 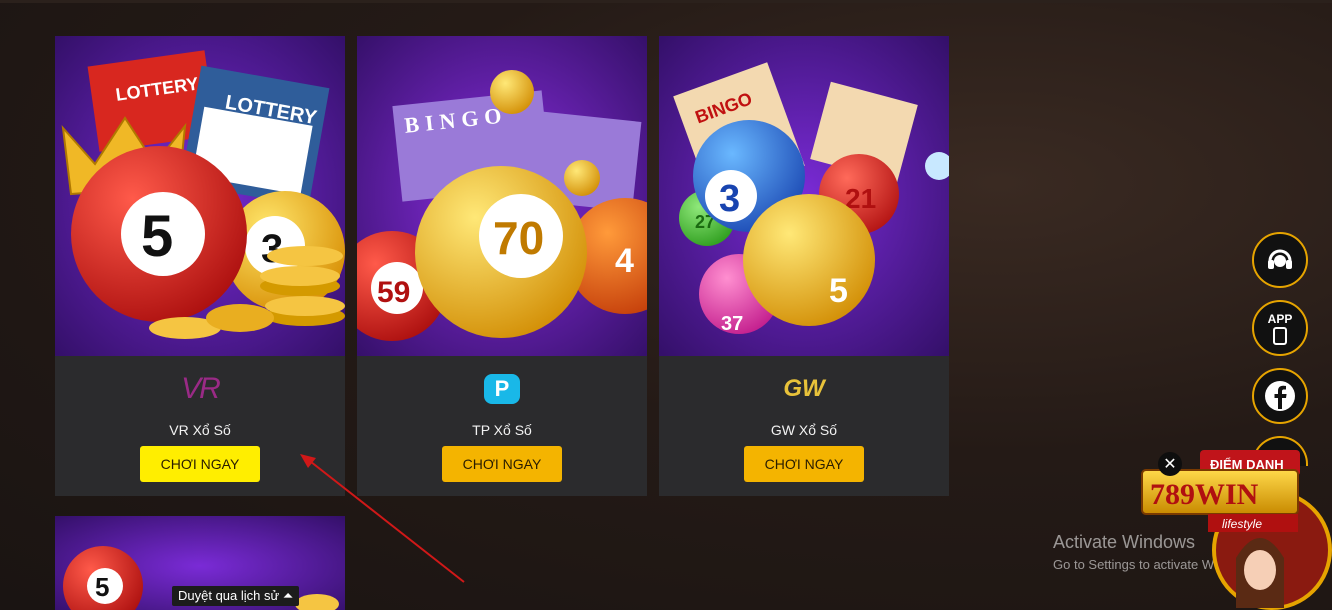 What do you see at coordinates (1280, 318) in the screenshot?
I see `app-label: APP` at bounding box center [1280, 318].